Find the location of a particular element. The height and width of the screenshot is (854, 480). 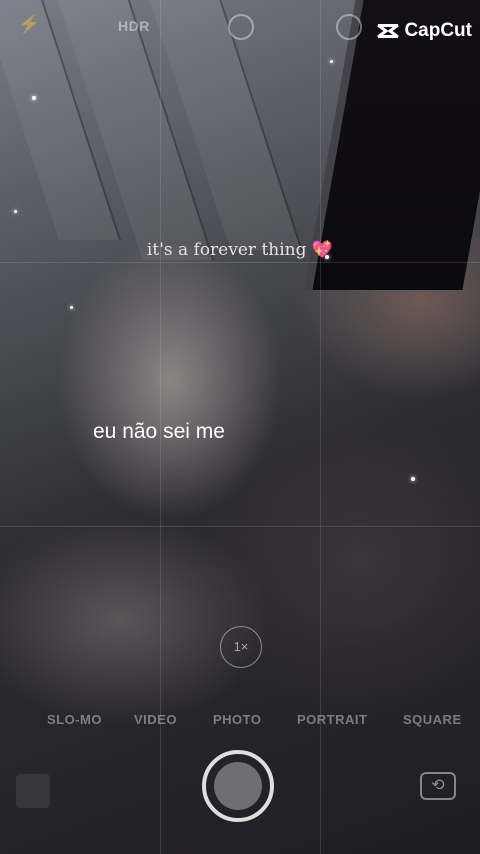

mode-slo-mo: SLO-MO is located at coordinates (74, 719).